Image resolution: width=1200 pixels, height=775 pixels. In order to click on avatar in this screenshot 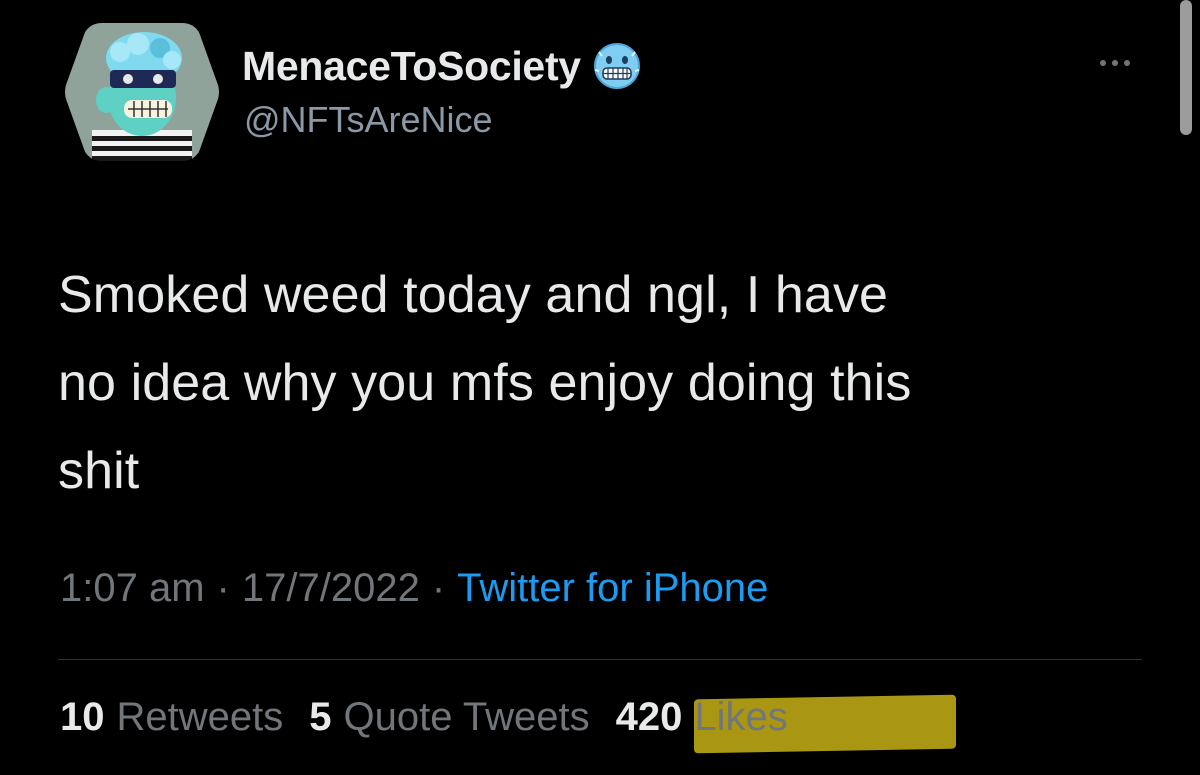, I will do `click(142, 92)`.